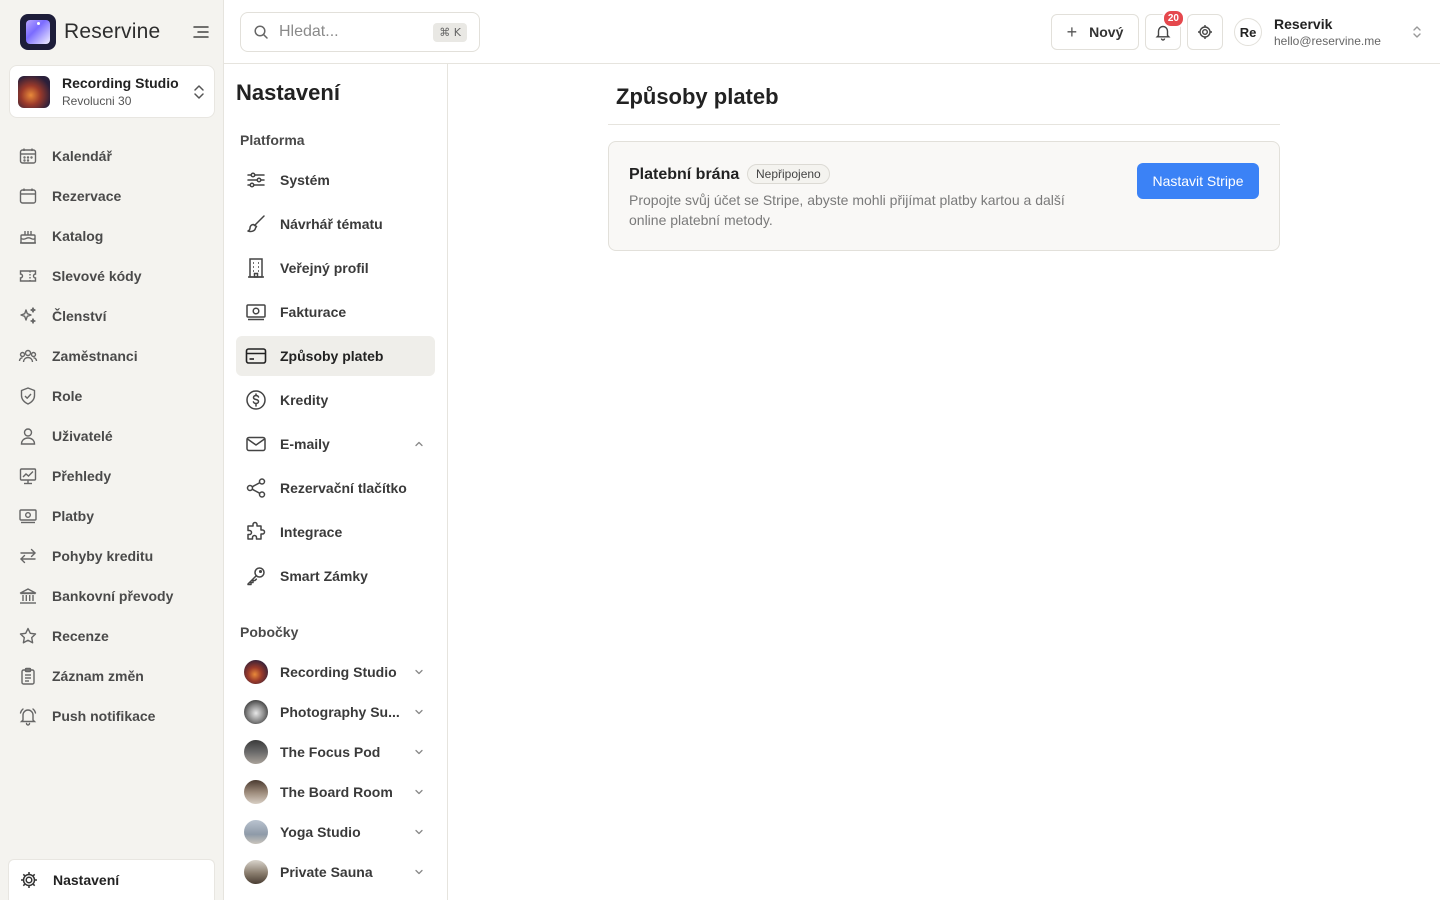 The image size is (1440, 900). What do you see at coordinates (112, 196) in the screenshot?
I see `sidebar-item-reservations: Rezervace` at bounding box center [112, 196].